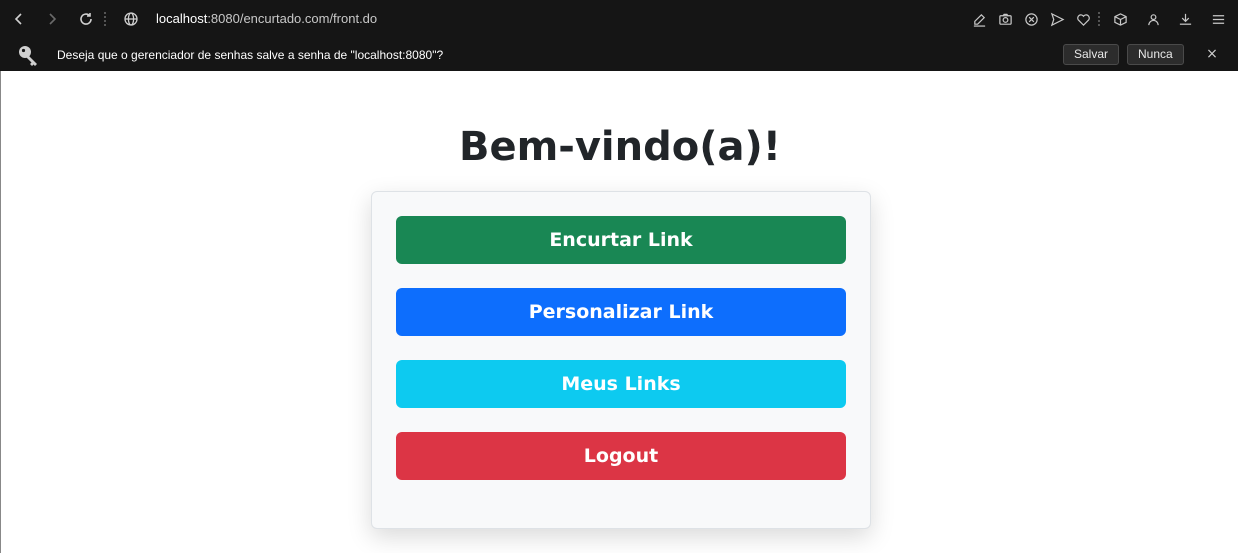  I want to click on camera-icon, so click(1005, 19).